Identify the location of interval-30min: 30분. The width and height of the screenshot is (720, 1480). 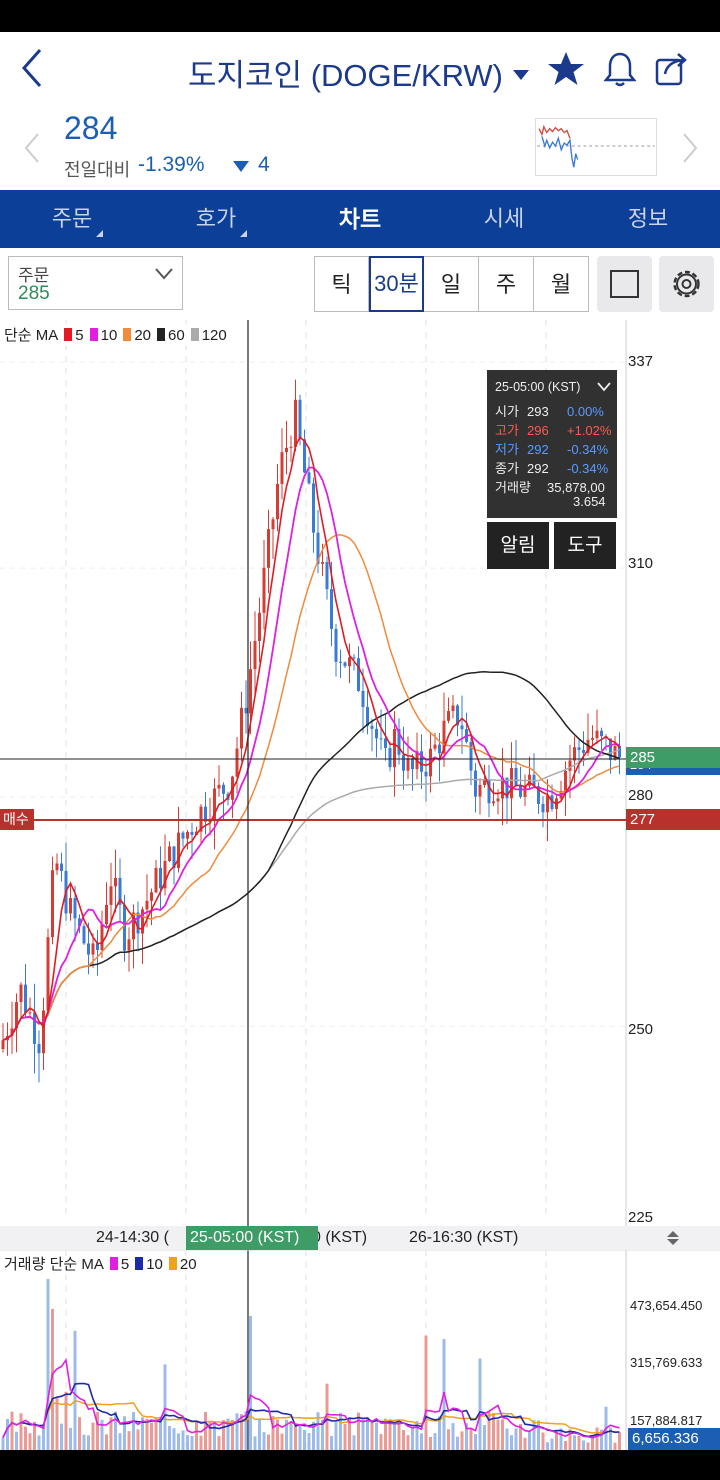
(396, 284).